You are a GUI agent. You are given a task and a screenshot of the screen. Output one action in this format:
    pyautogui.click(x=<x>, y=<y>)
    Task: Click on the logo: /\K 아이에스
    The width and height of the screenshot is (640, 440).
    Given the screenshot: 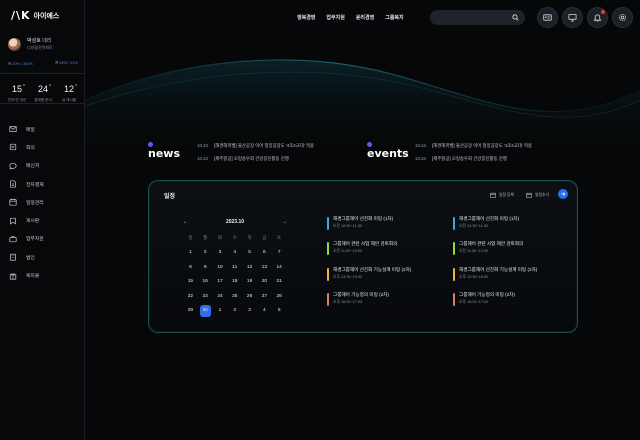 What is the action you would take?
    pyautogui.click(x=35, y=15)
    